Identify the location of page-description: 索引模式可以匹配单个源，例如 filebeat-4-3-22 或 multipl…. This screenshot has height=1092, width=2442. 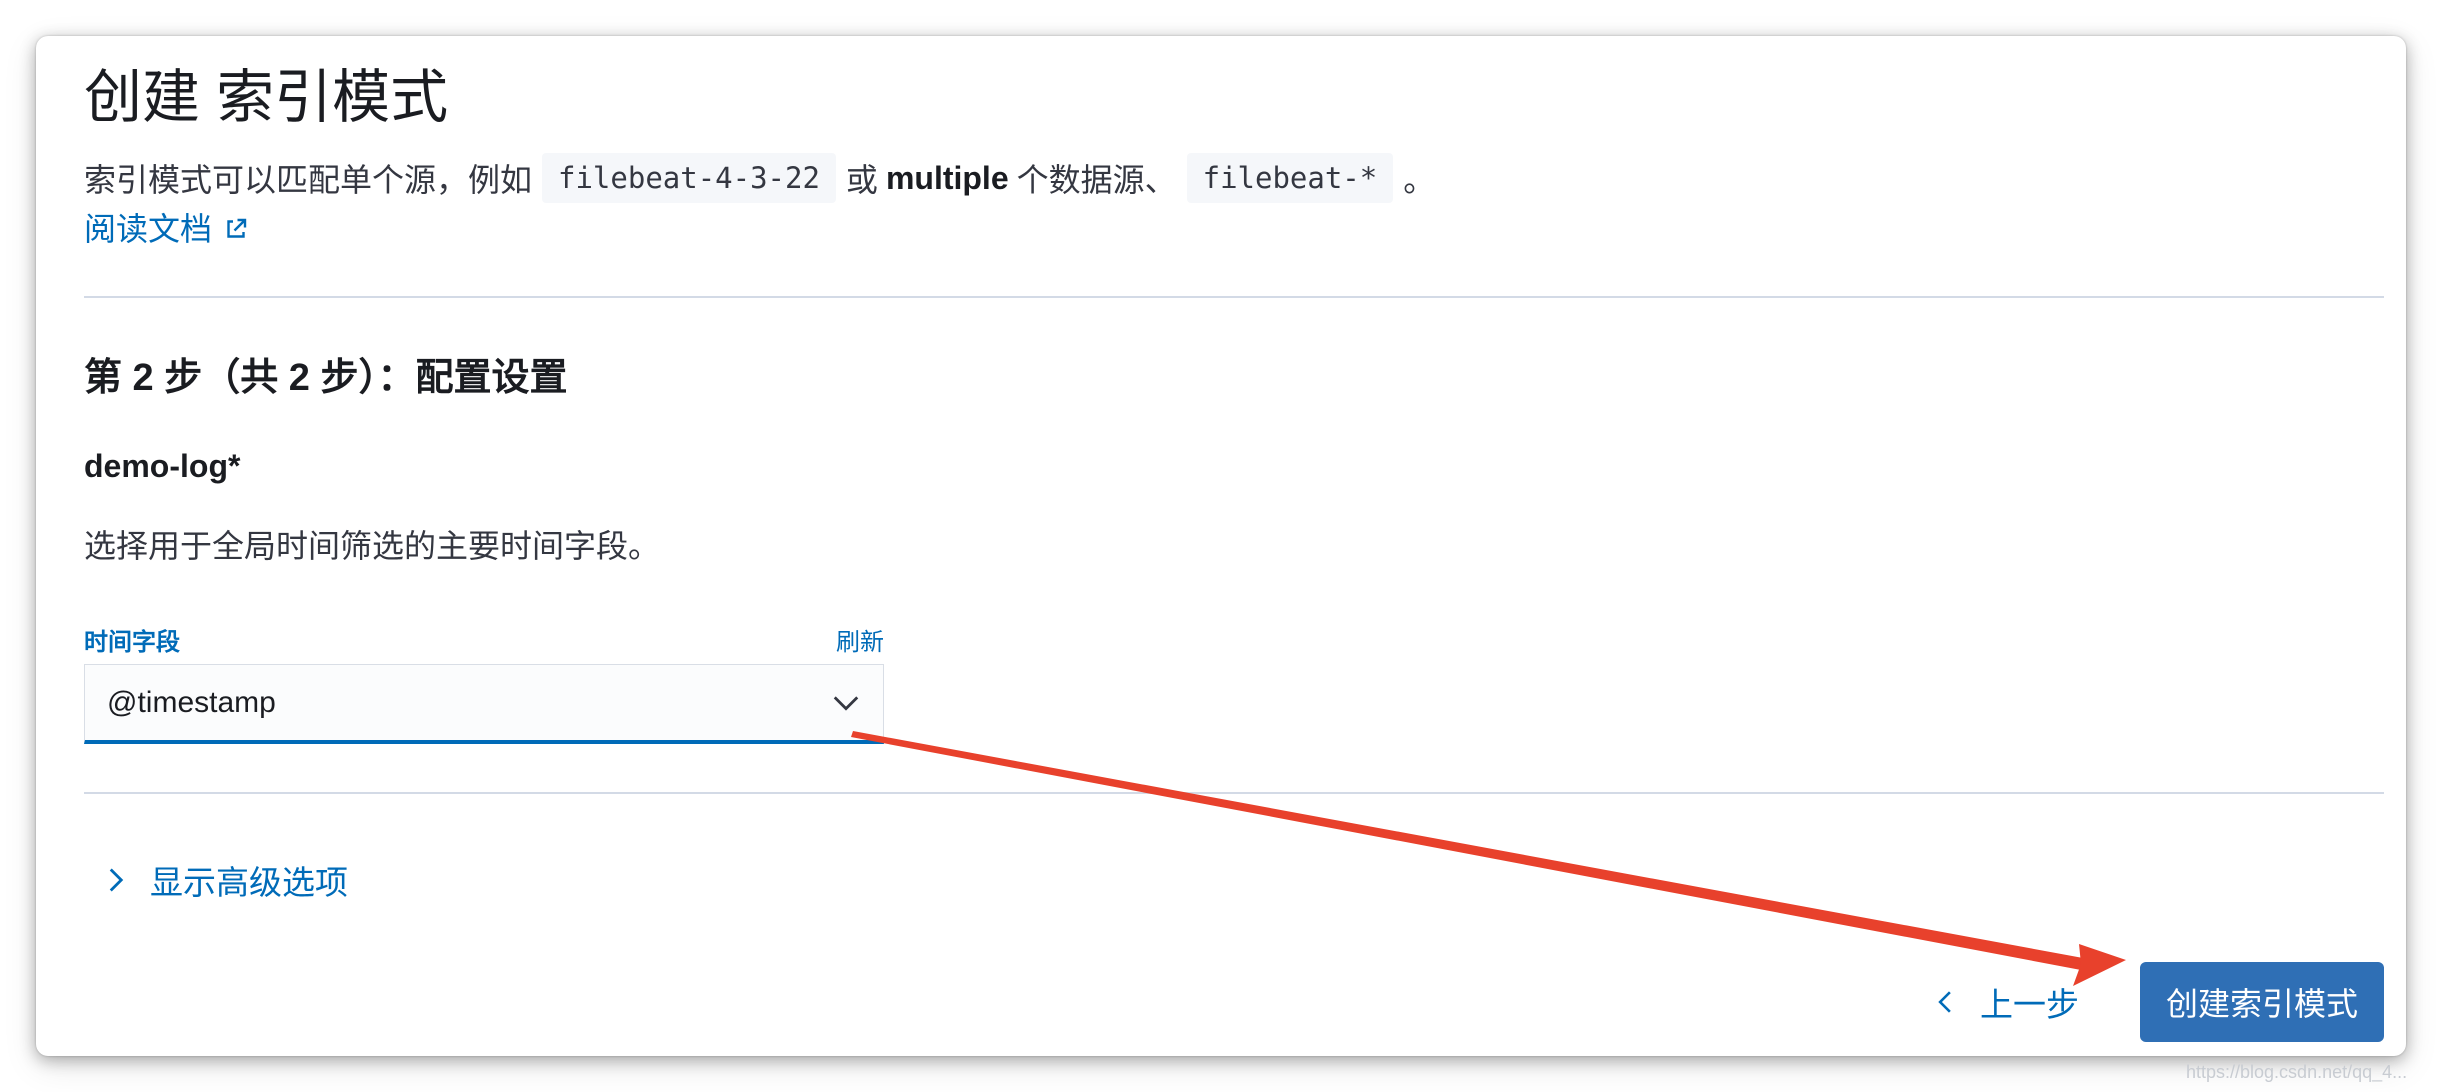
(759, 178).